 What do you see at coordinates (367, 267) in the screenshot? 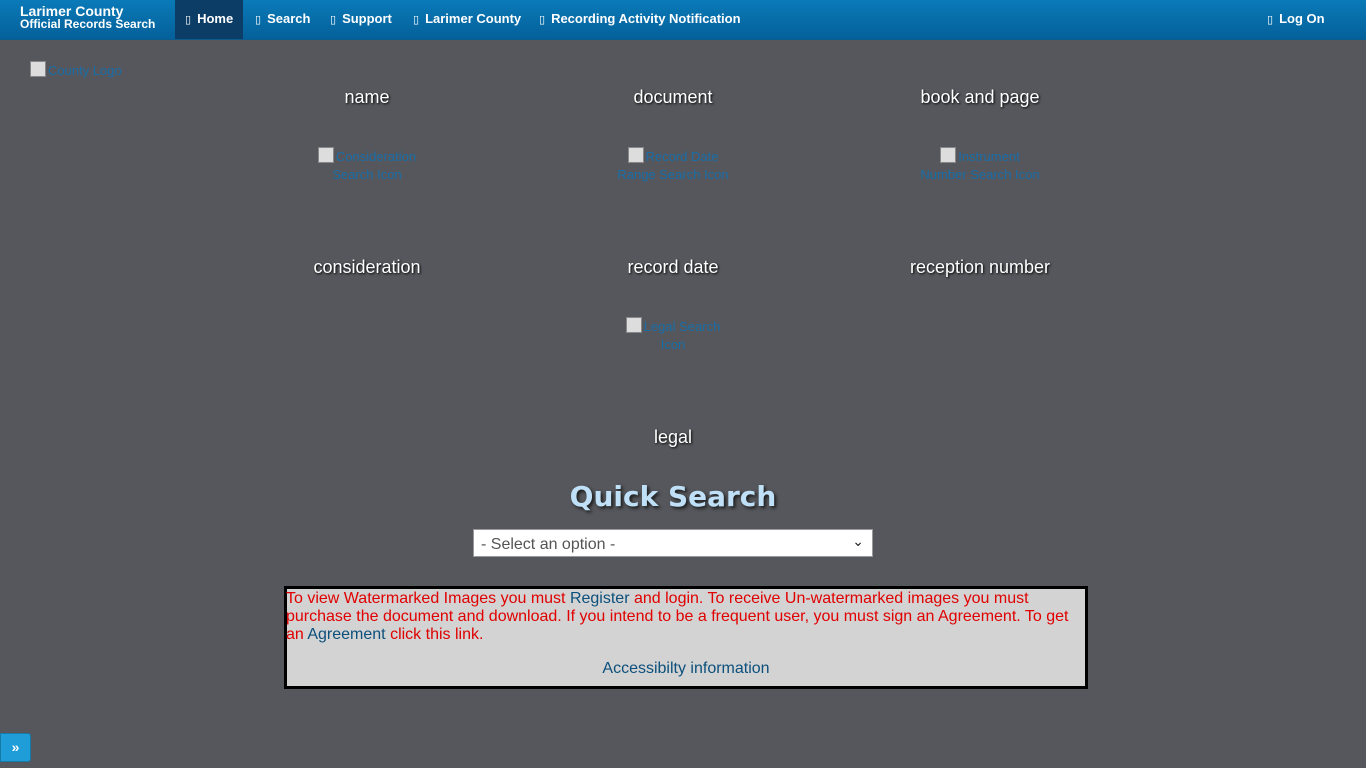
I see `tile-consideration-label: consideration` at bounding box center [367, 267].